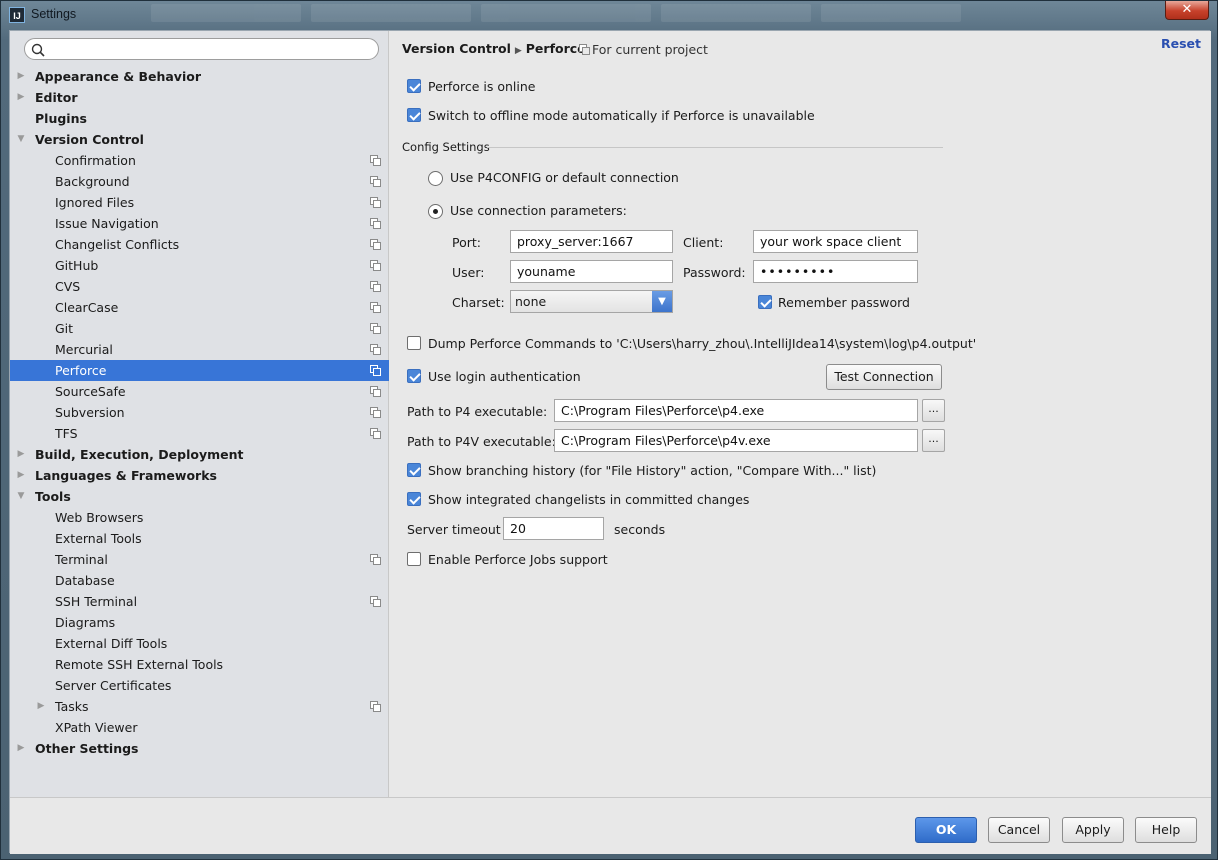  I want to click on use-p4config-radio, so click(435, 178).